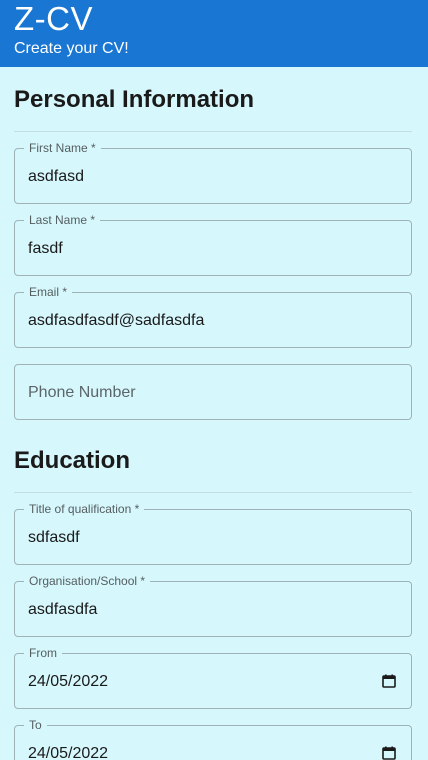 Image resolution: width=428 pixels, height=760 pixels. I want to click on phone-number-placeholder: Phone Number, so click(82, 393).